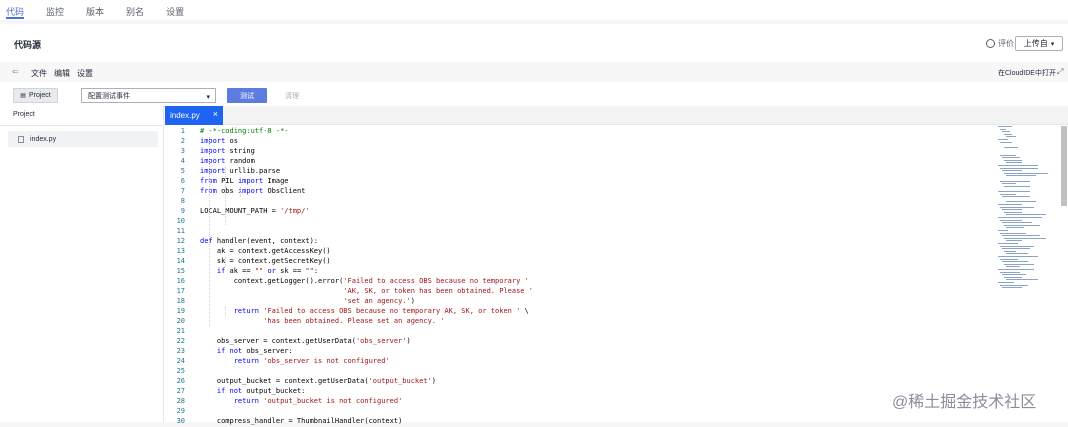  I want to click on tab-4: 设置, so click(175, 10).